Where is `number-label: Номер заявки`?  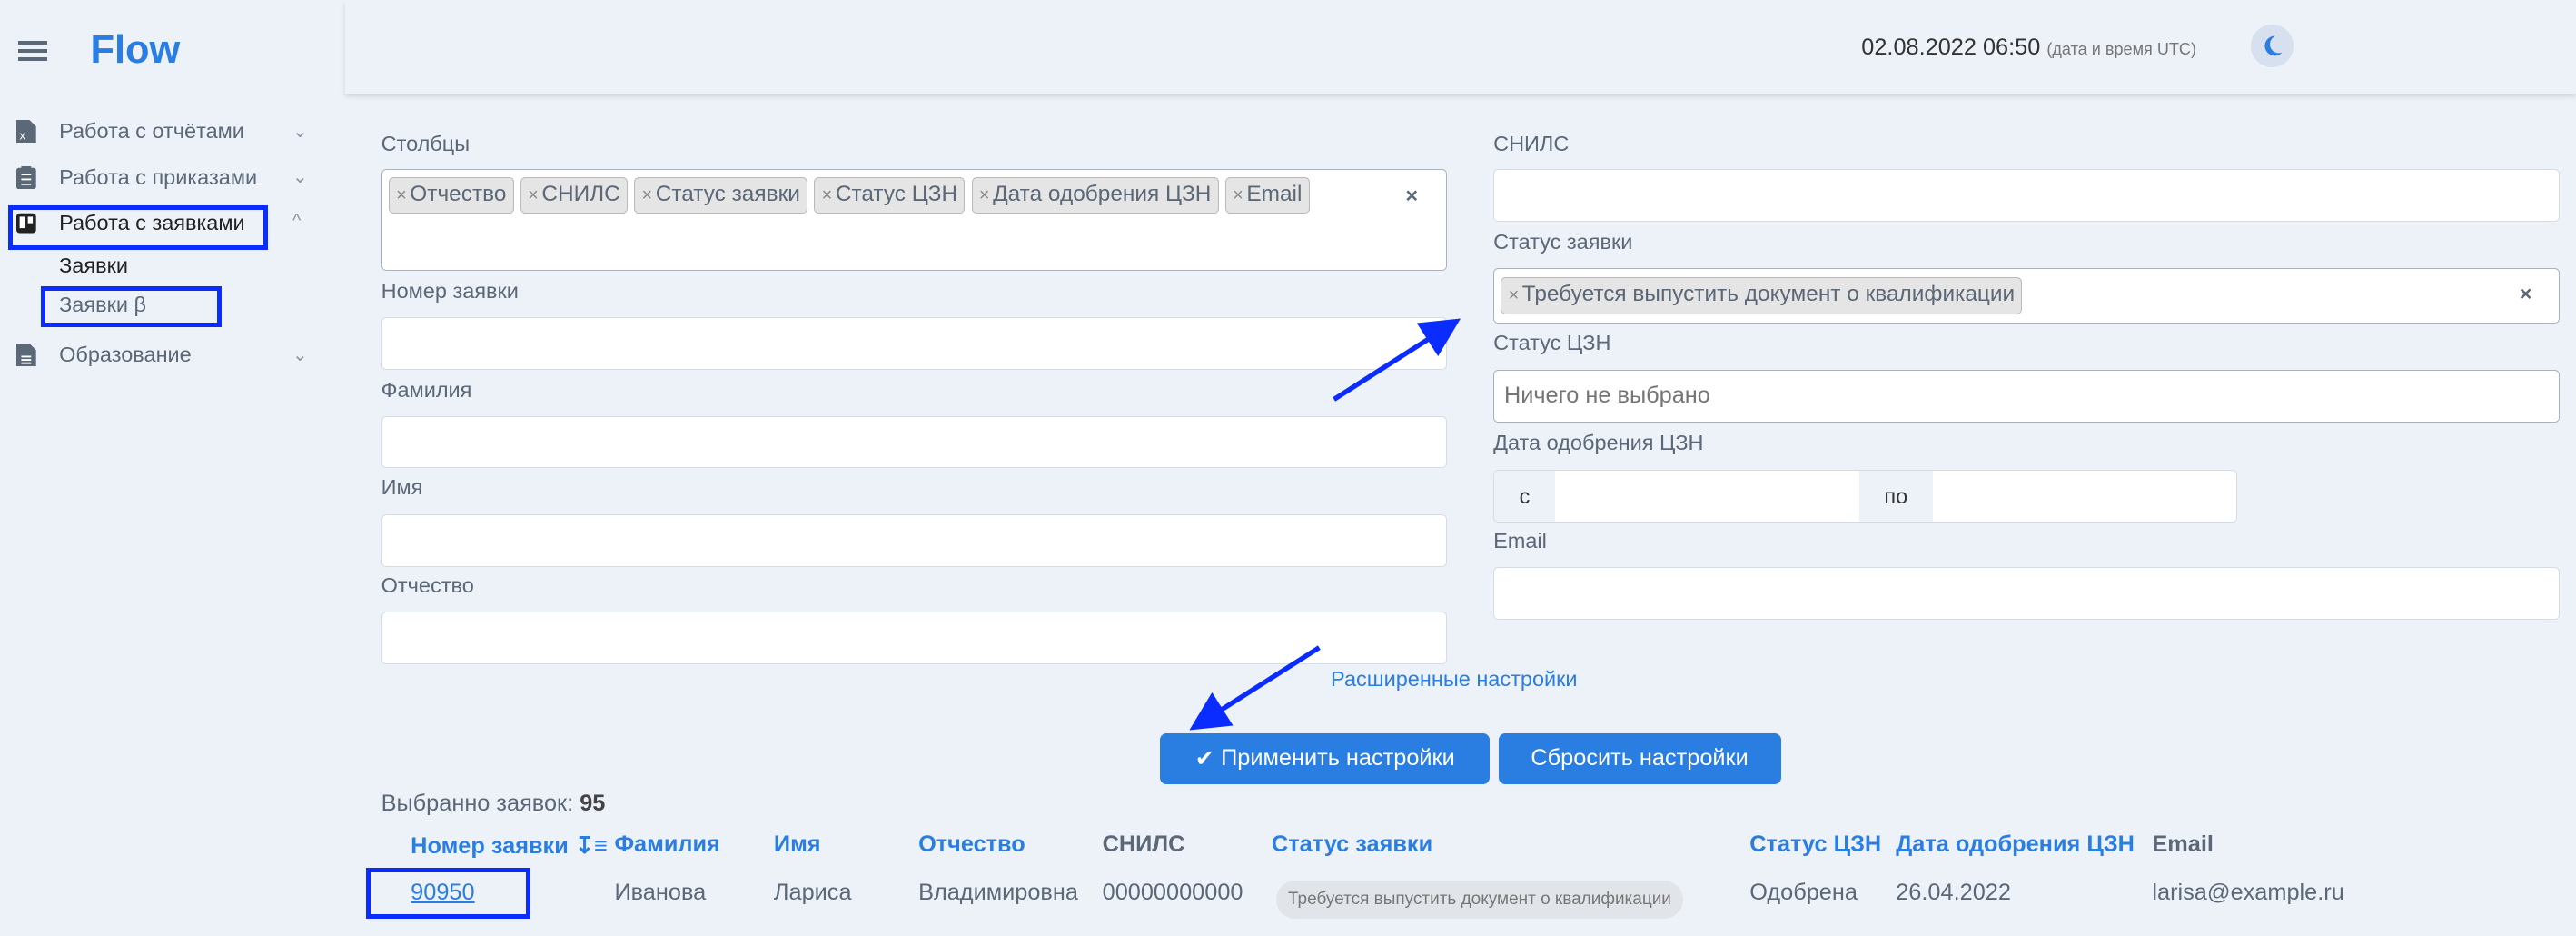
number-label: Номер заявки is located at coordinates (450, 291).